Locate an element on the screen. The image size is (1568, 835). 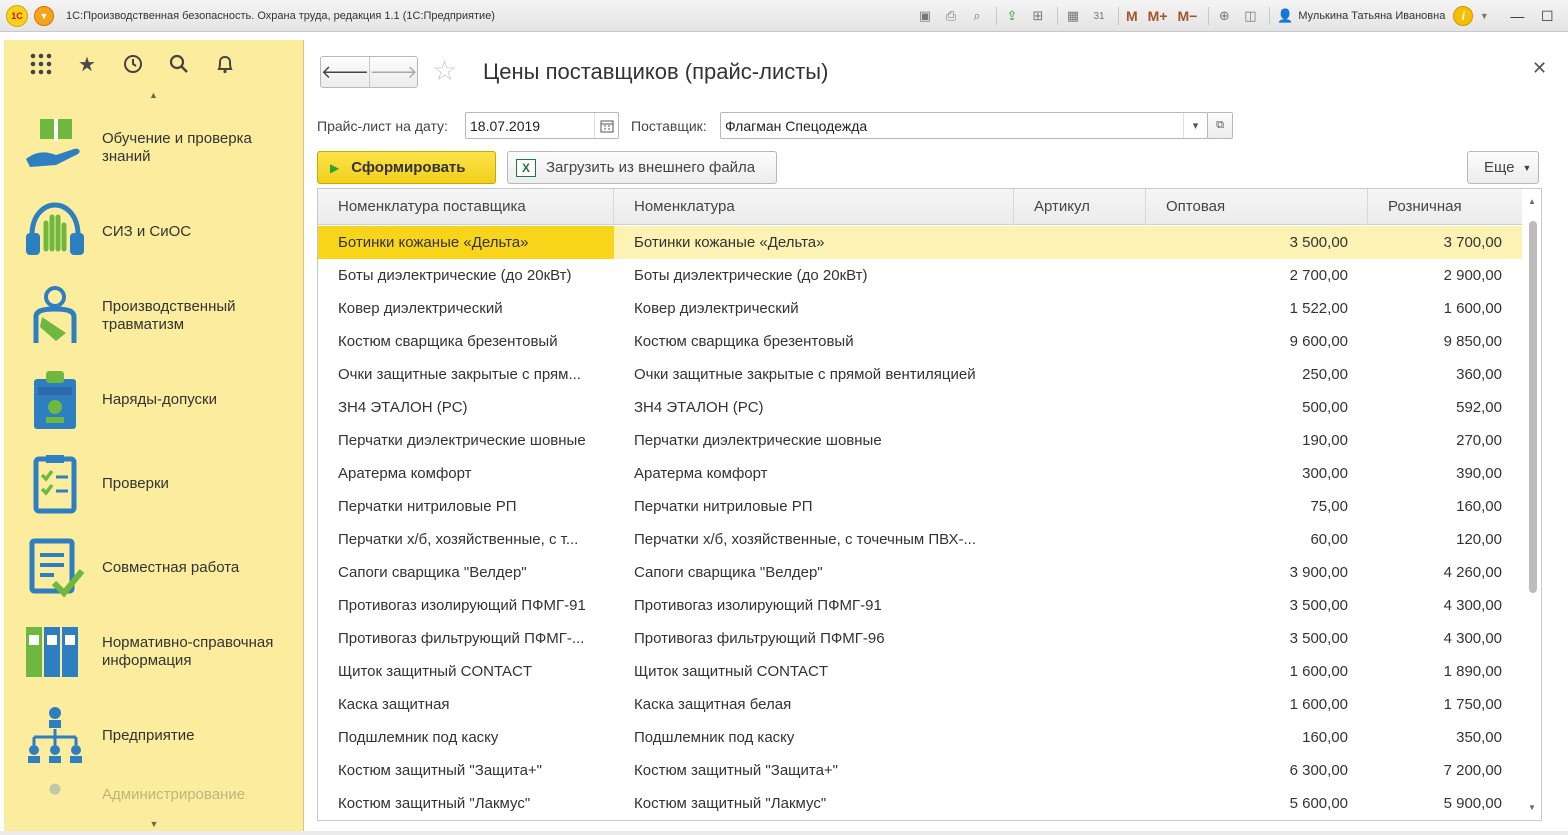
more-button-label: Еще is located at coordinates (1499, 167).